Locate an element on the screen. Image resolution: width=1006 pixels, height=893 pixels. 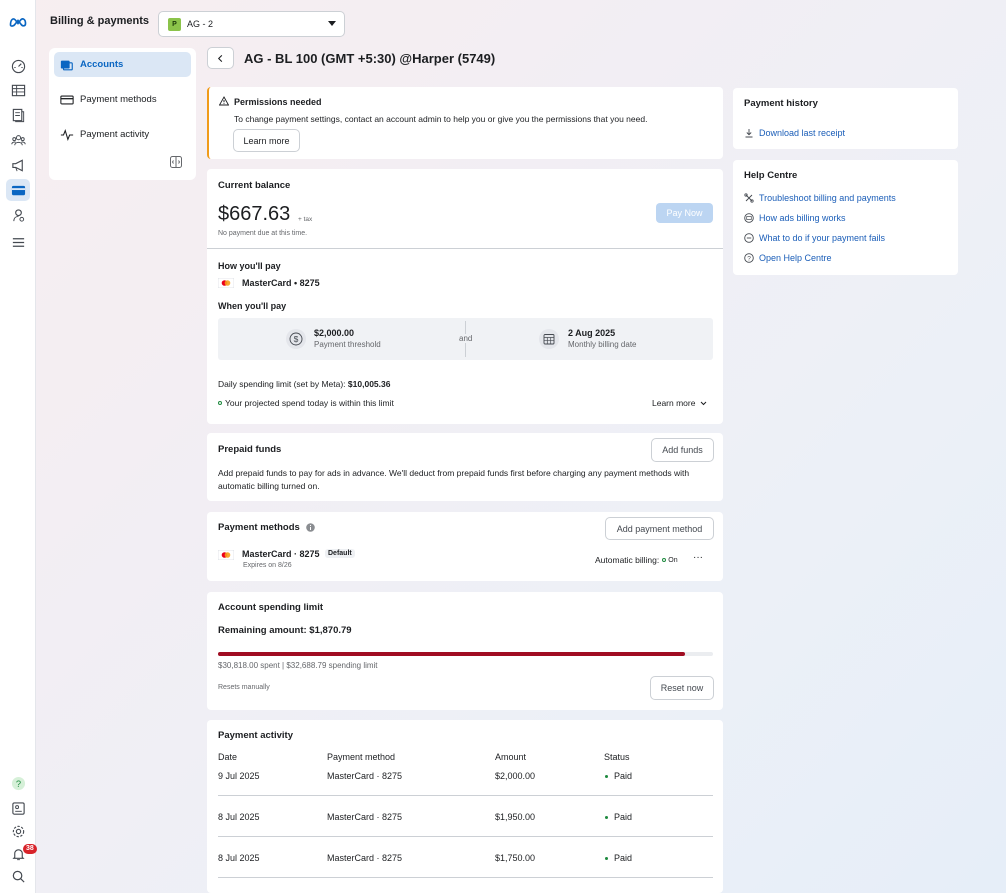
notifications-icon: 38 is located at coordinates (21, 854).